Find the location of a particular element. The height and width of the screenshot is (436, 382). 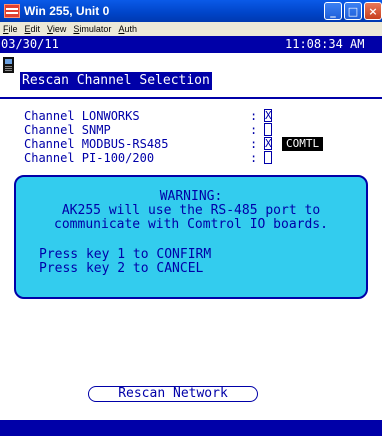

status-date: 03/30/11 is located at coordinates (30, 44).